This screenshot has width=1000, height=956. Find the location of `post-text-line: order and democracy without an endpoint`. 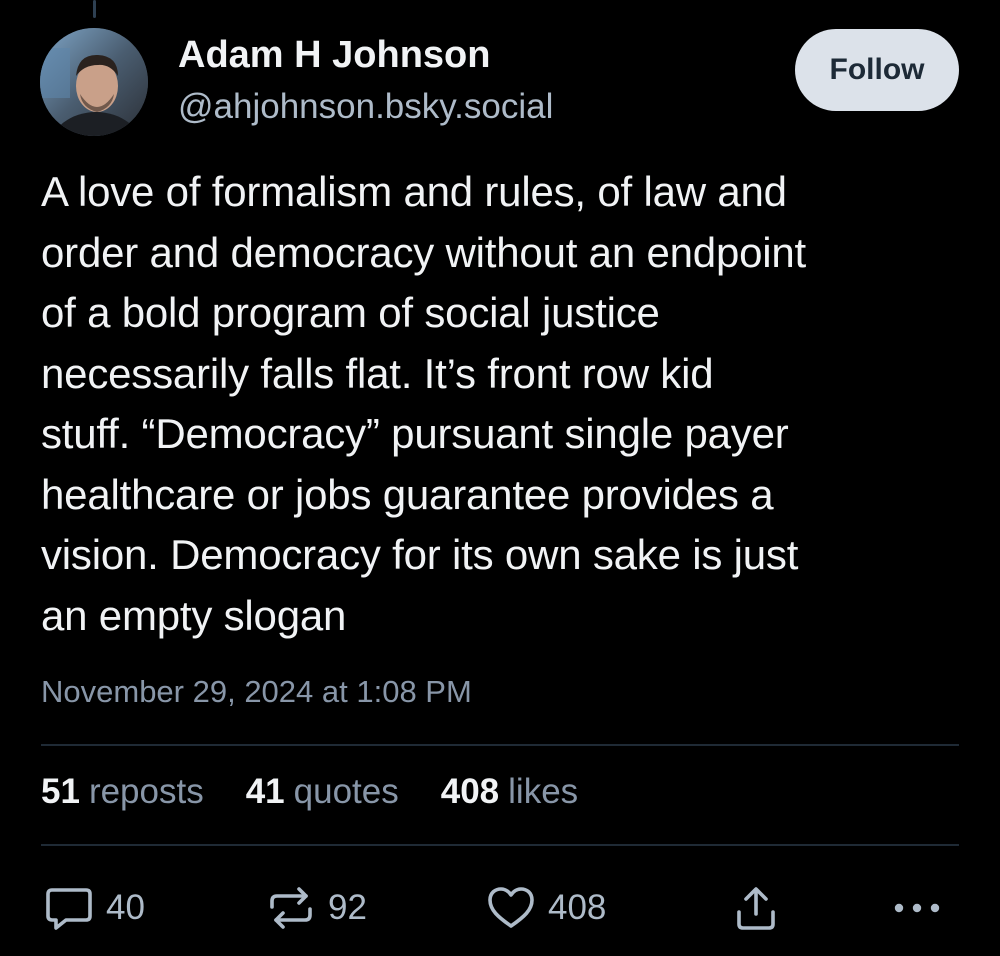

post-text-line: order and democracy without an endpoint is located at coordinates (424, 252).